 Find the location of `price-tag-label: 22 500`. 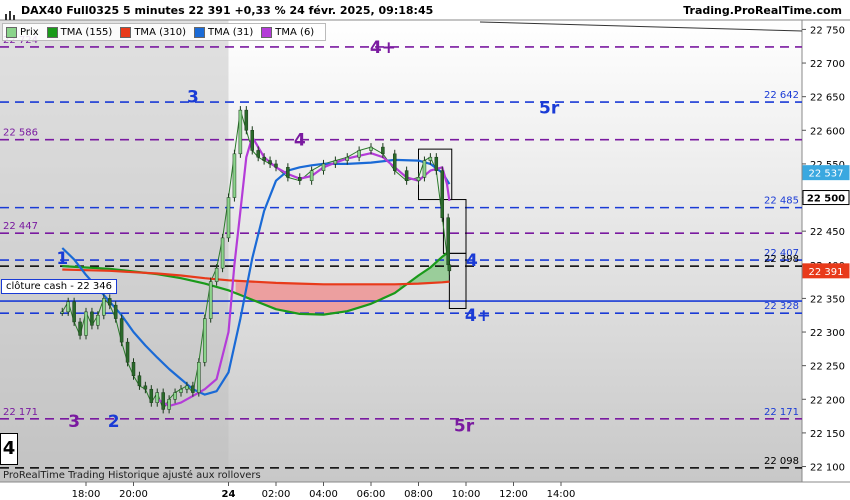

price-tag-label: 22 500 is located at coordinates (826, 199).